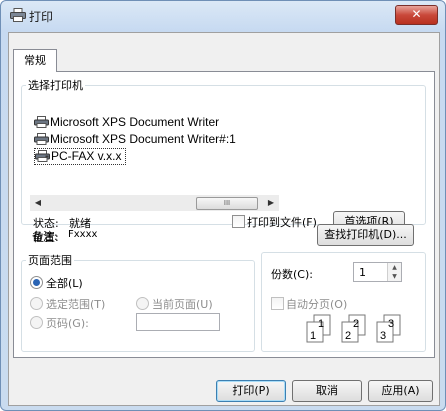  I want to click on copies-group: 份数(C): 1 ▲ ▼ 自动分页(O) 1 1 2 2 3 3, so click(343, 302).